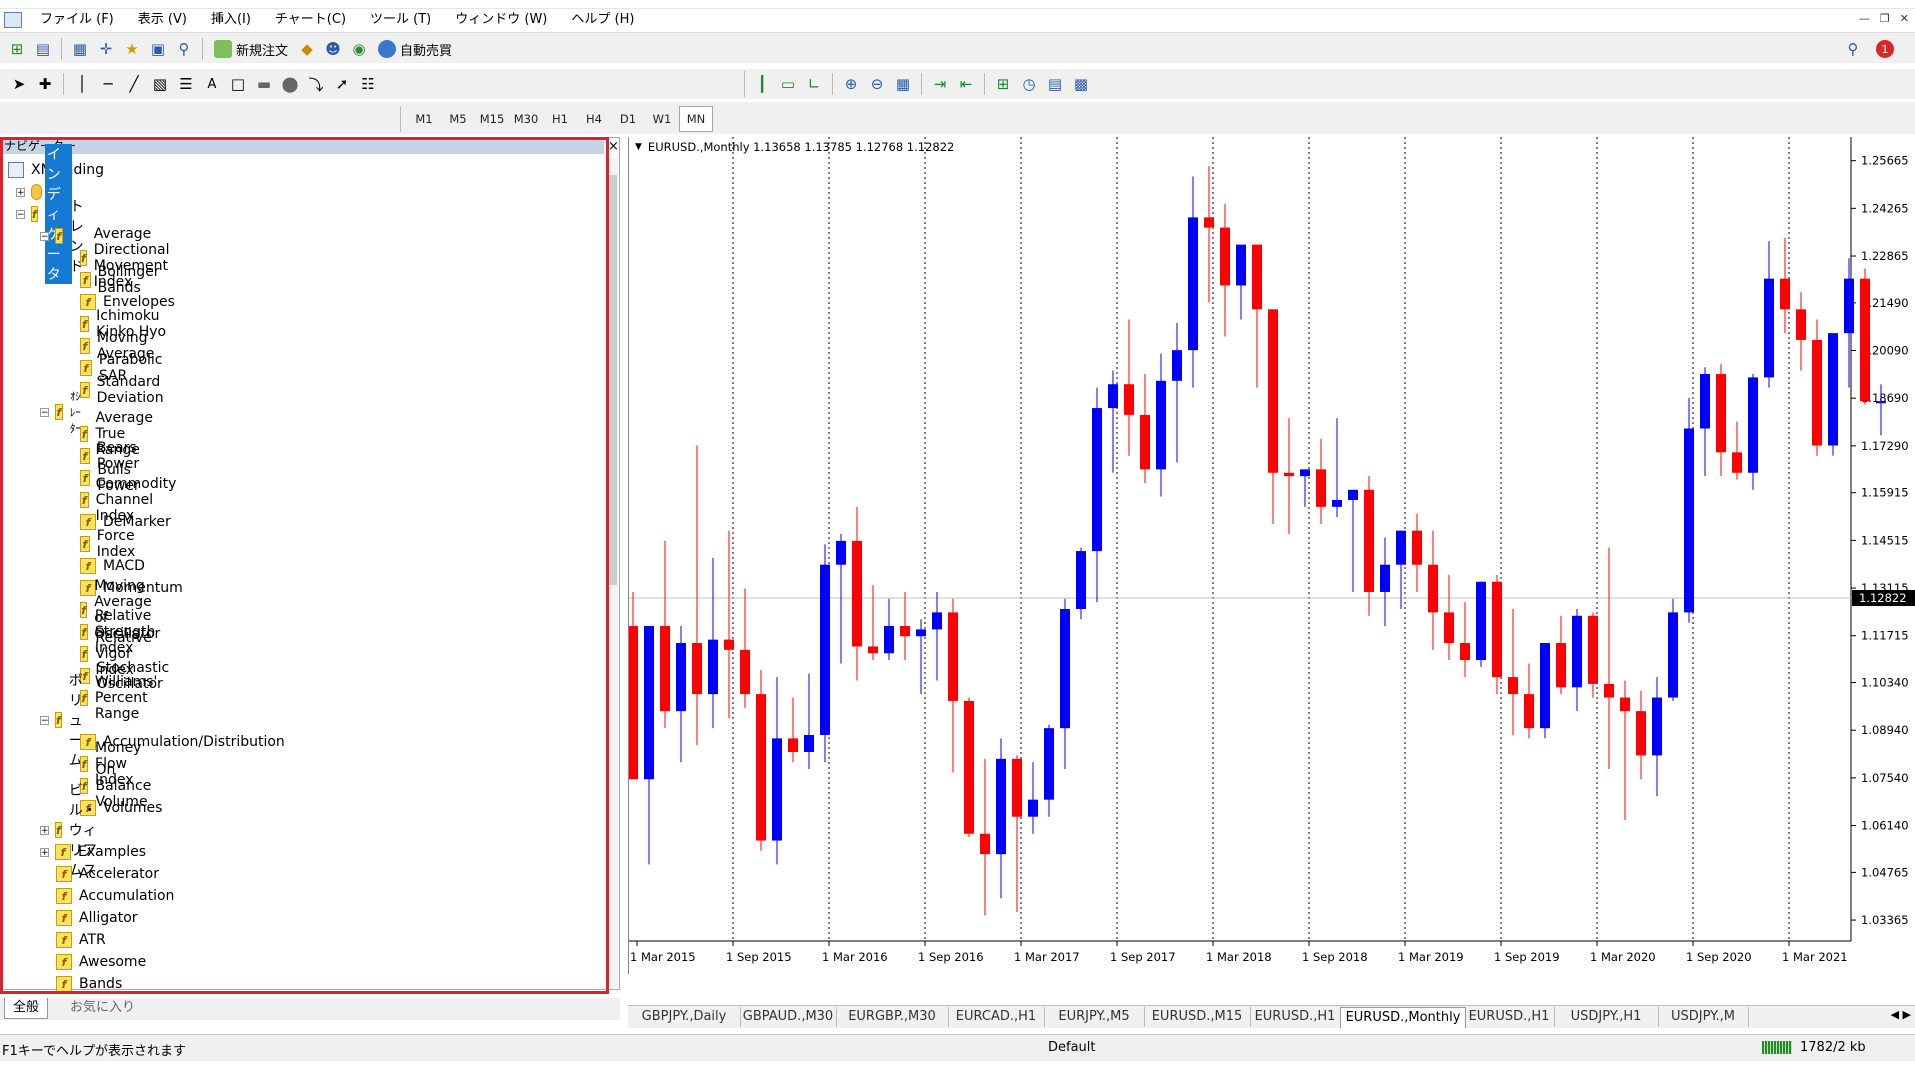 This screenshot has height=1067, width=1915. Describe the element at coordinates (290, 84) in the screenshot. I see `ellipse-icon: ⬤` at that location.